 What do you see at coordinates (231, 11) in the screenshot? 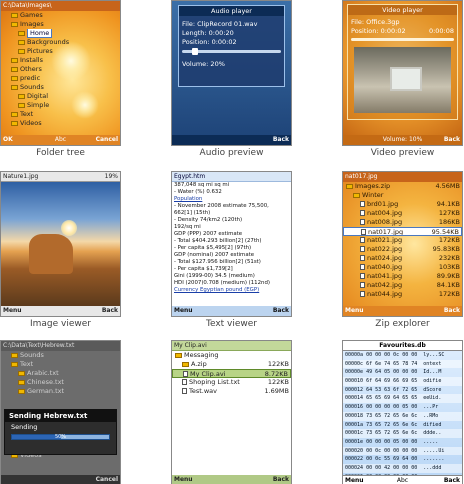
I see `panel-title: Audio player` at bounding box center [231, 11].